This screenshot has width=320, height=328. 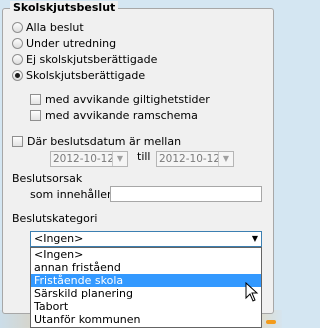 What do you see at coordinates (146, 254) in the screenshot?
I see `dropdown-option: <Ingen>` at bounding box center [146, 254].